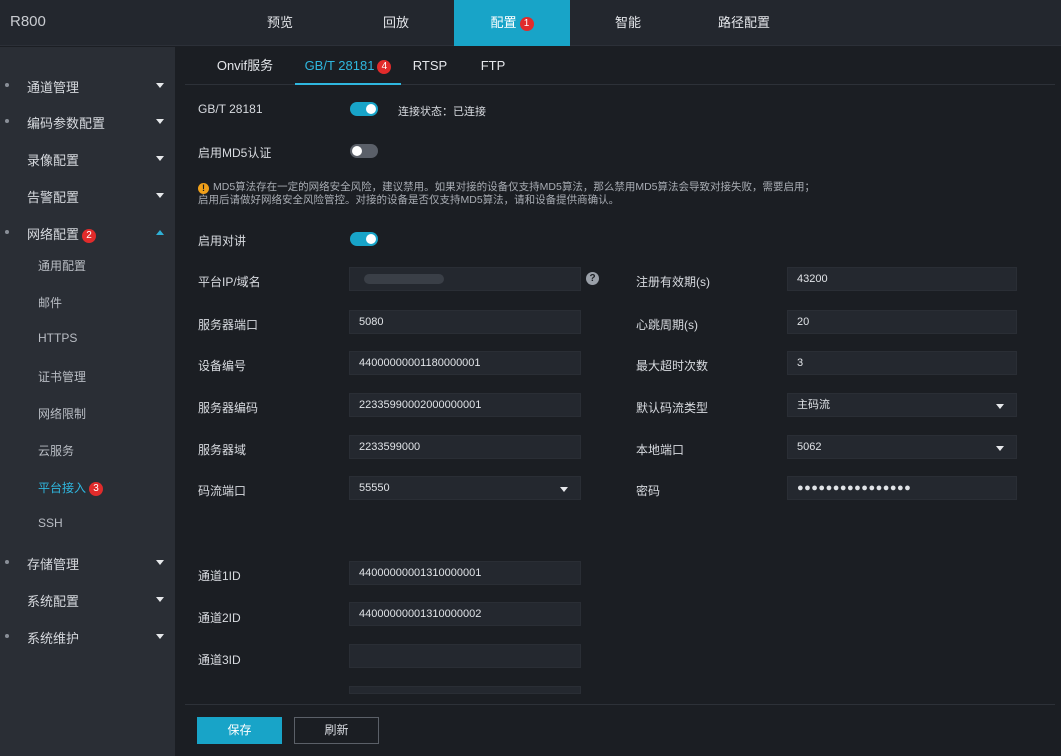 Image resolution: width=1061 pixels, height=756 pixels. What do you see at coordinates (902, 363) in the screenshot?
I see `max-timeouts-input: 3` at bounding box center [902, 363].